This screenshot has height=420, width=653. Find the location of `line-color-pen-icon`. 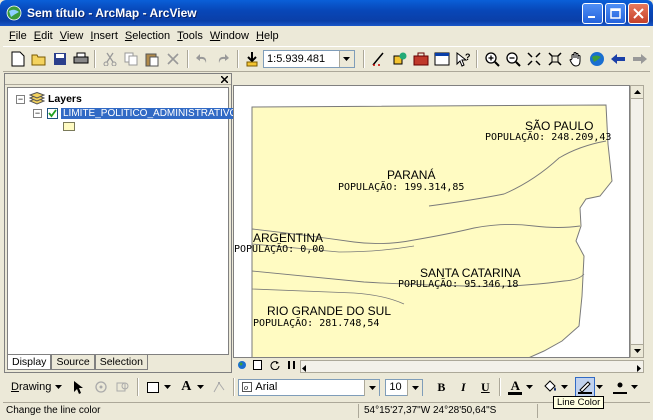

line-color-pen-icon is located at coordinates (585, 387).